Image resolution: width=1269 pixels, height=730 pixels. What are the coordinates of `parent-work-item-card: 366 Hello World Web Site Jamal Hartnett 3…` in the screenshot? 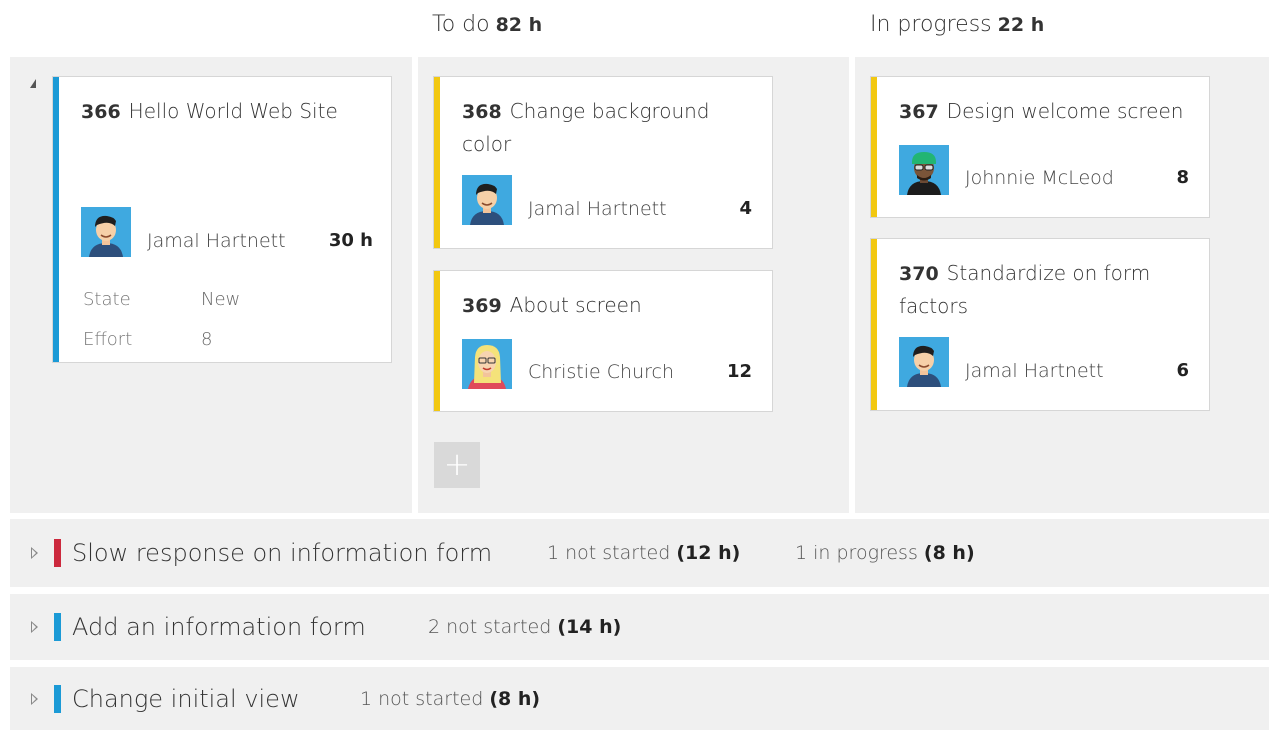 It's located at (222, 219).